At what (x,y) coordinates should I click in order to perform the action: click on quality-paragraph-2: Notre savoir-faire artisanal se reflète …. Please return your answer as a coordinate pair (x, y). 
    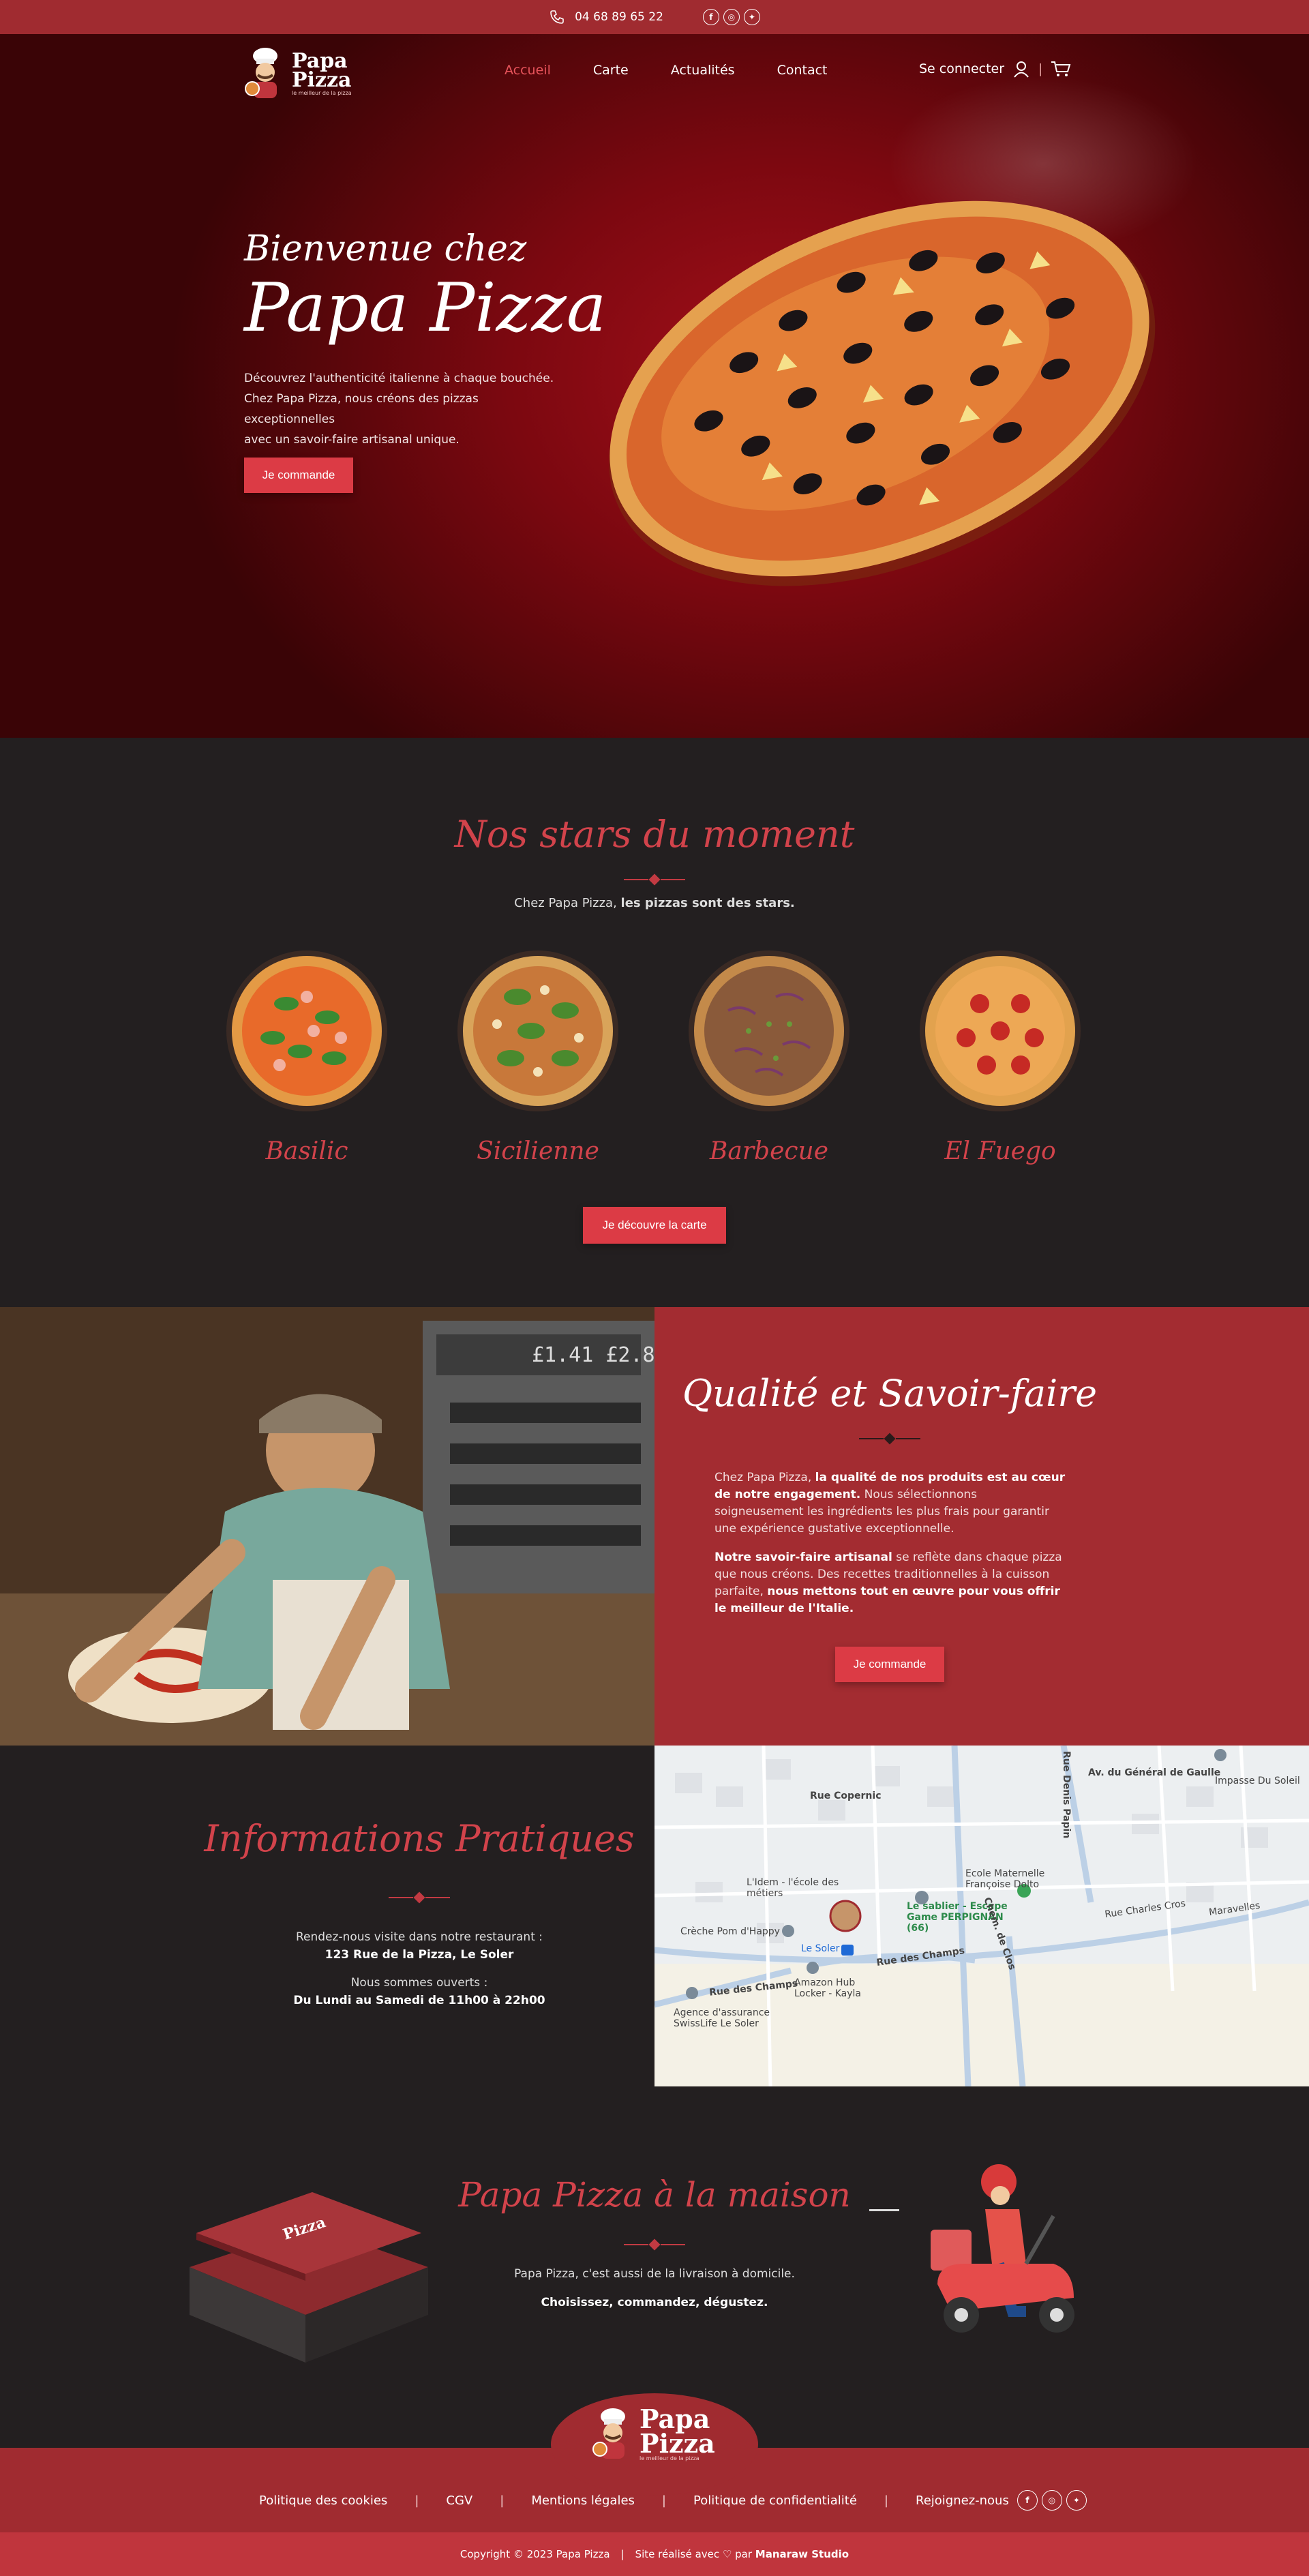
    Looking at the image, I should click on (891, 1583).